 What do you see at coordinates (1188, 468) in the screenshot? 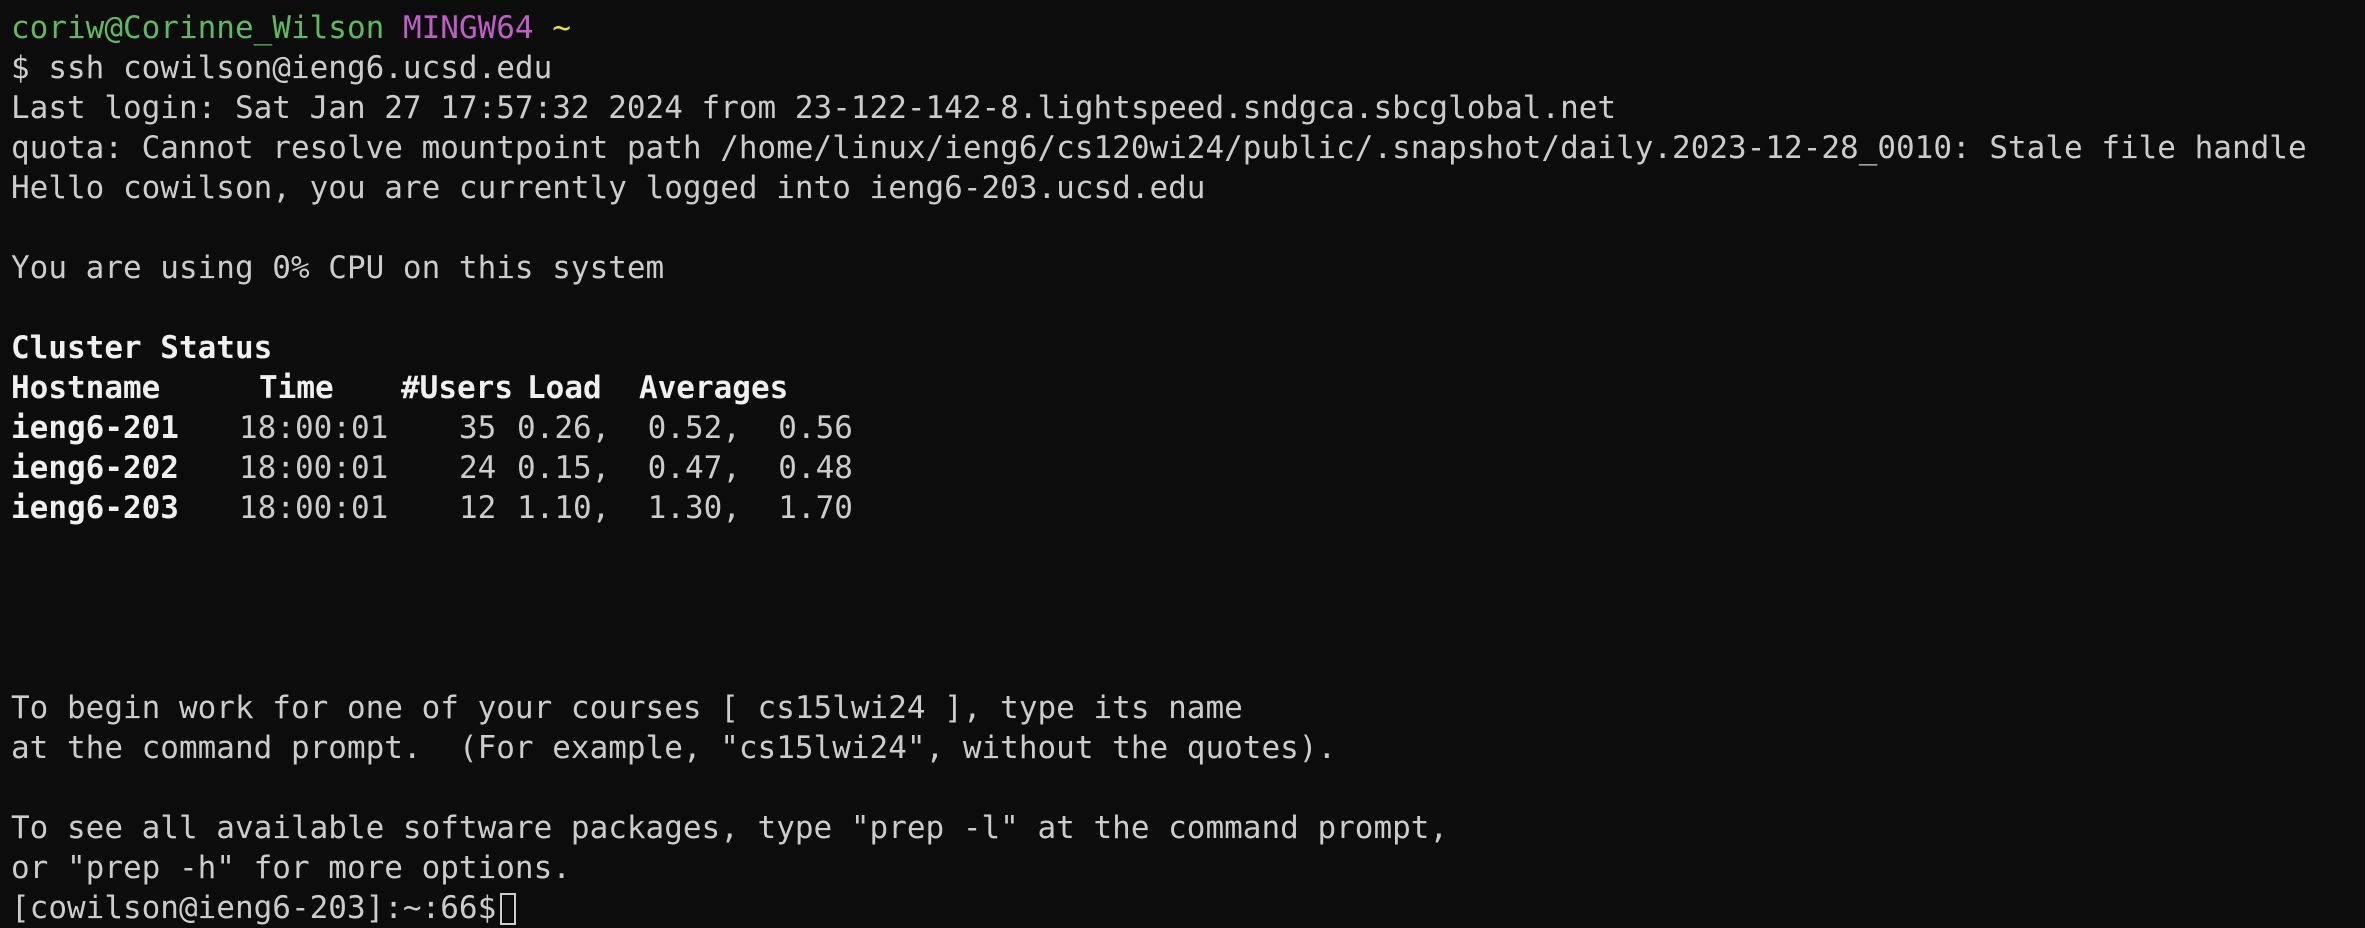
I see `table-row: ieng6-202 18:00:01 24 0.15, 0.47, 0.48` at bounding box center [1188, 468].